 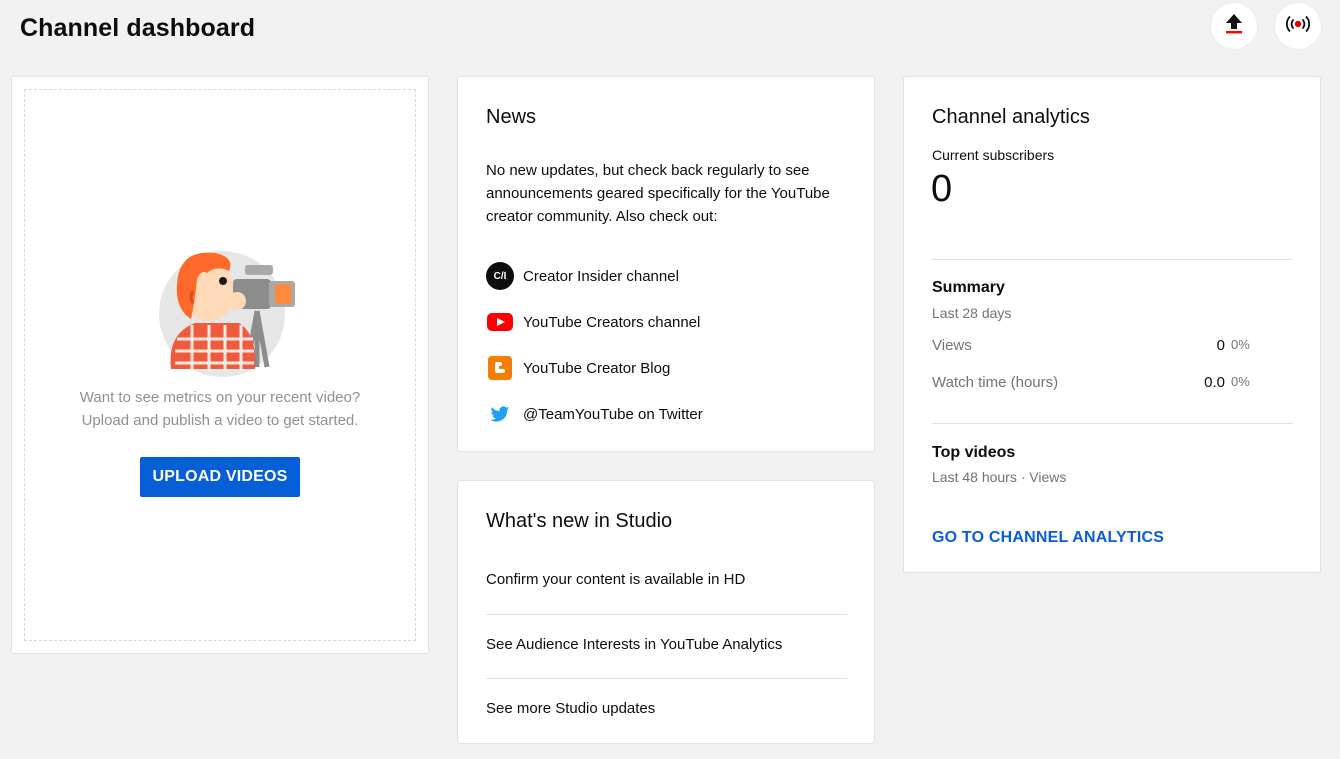 I want to click on top-videos-title: Top videos, so click(x=974, y=452).